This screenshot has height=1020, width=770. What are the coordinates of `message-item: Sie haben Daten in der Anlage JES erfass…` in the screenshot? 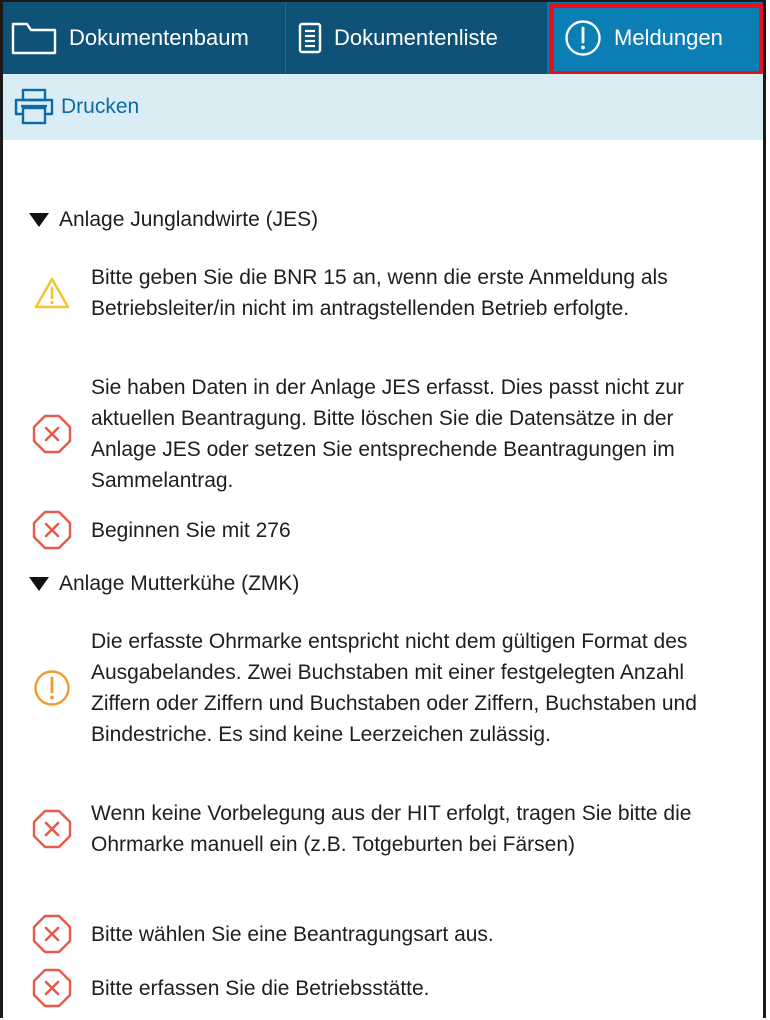 It's located at (386, 434).